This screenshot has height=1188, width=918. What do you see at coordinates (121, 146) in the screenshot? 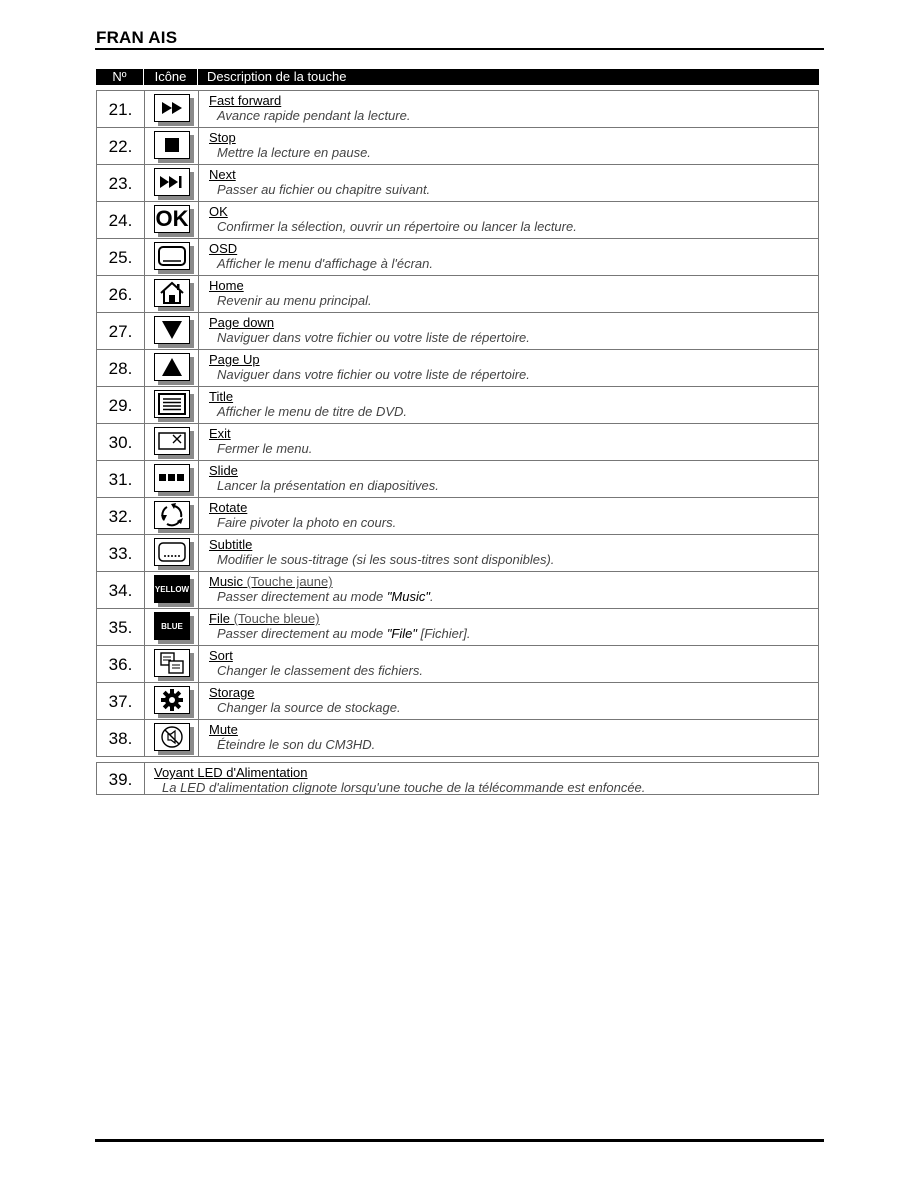
I see `row-number: 22.` at bounding box center [121, 146].